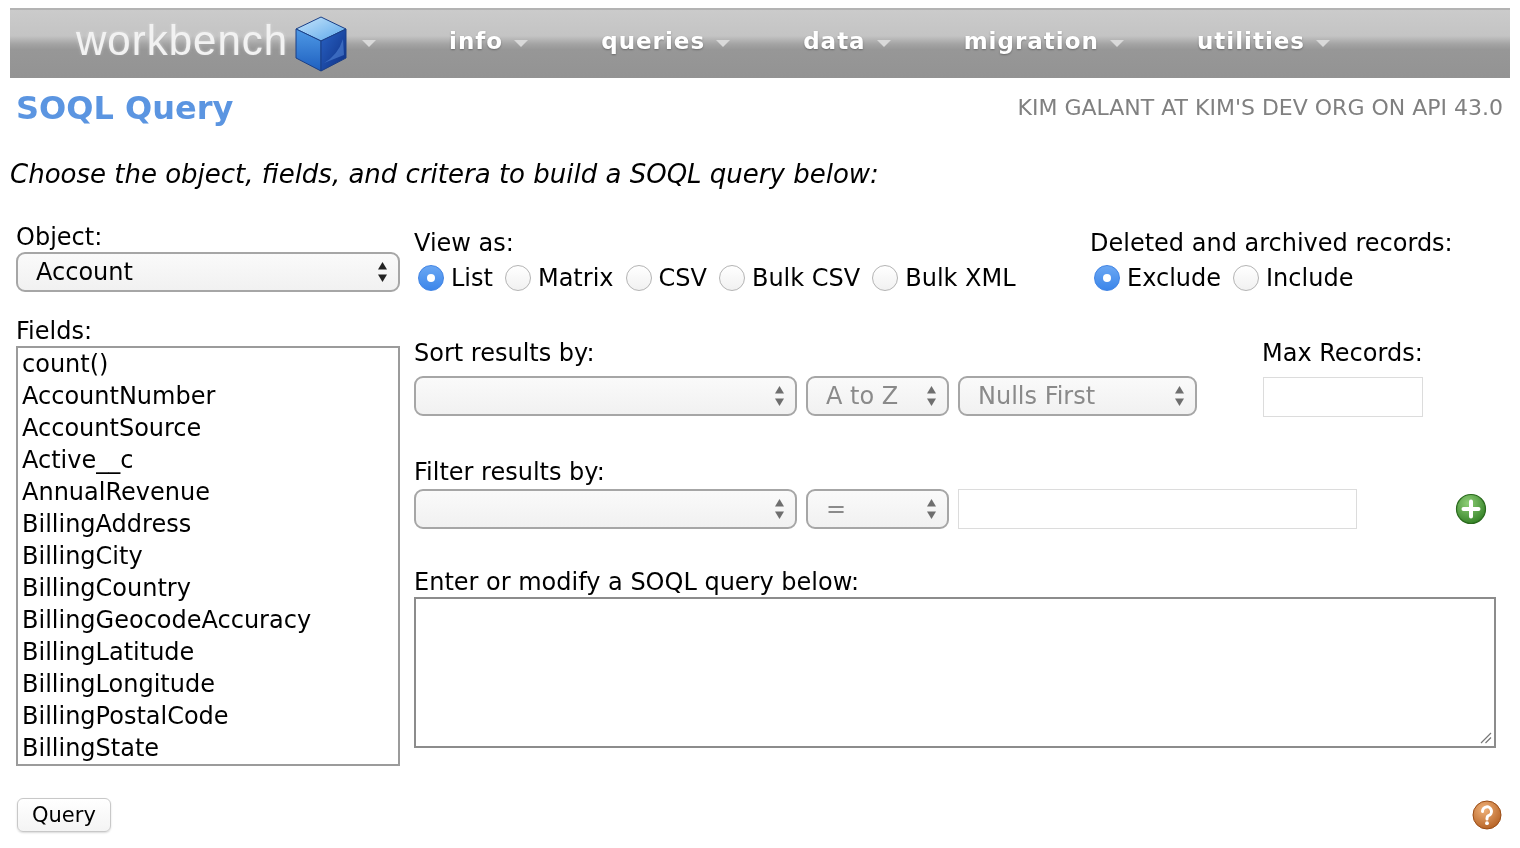 The image size is (1520, 848). What do you see at coordinates (54, 331) in the screenshot?
I see `fields-label: Fields:` at bounding box center [54, 331].